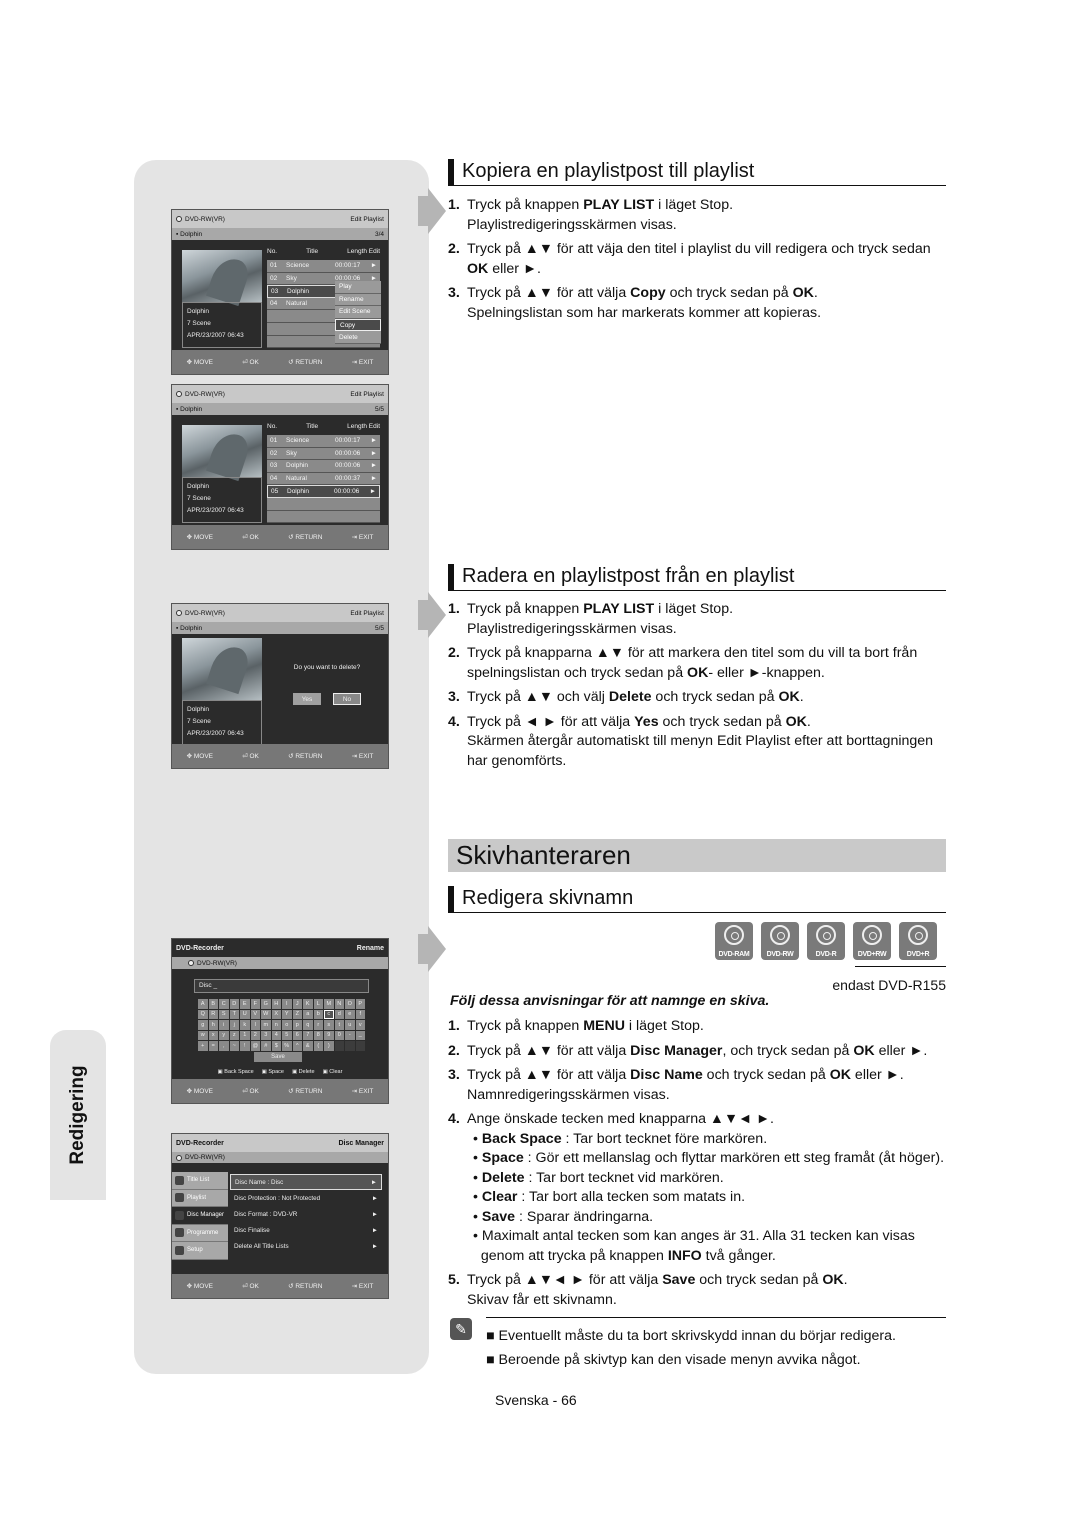  Describe the element at coordinates (255, 1035) in the screenshot. I see `keyboard-key: 2` at that location.